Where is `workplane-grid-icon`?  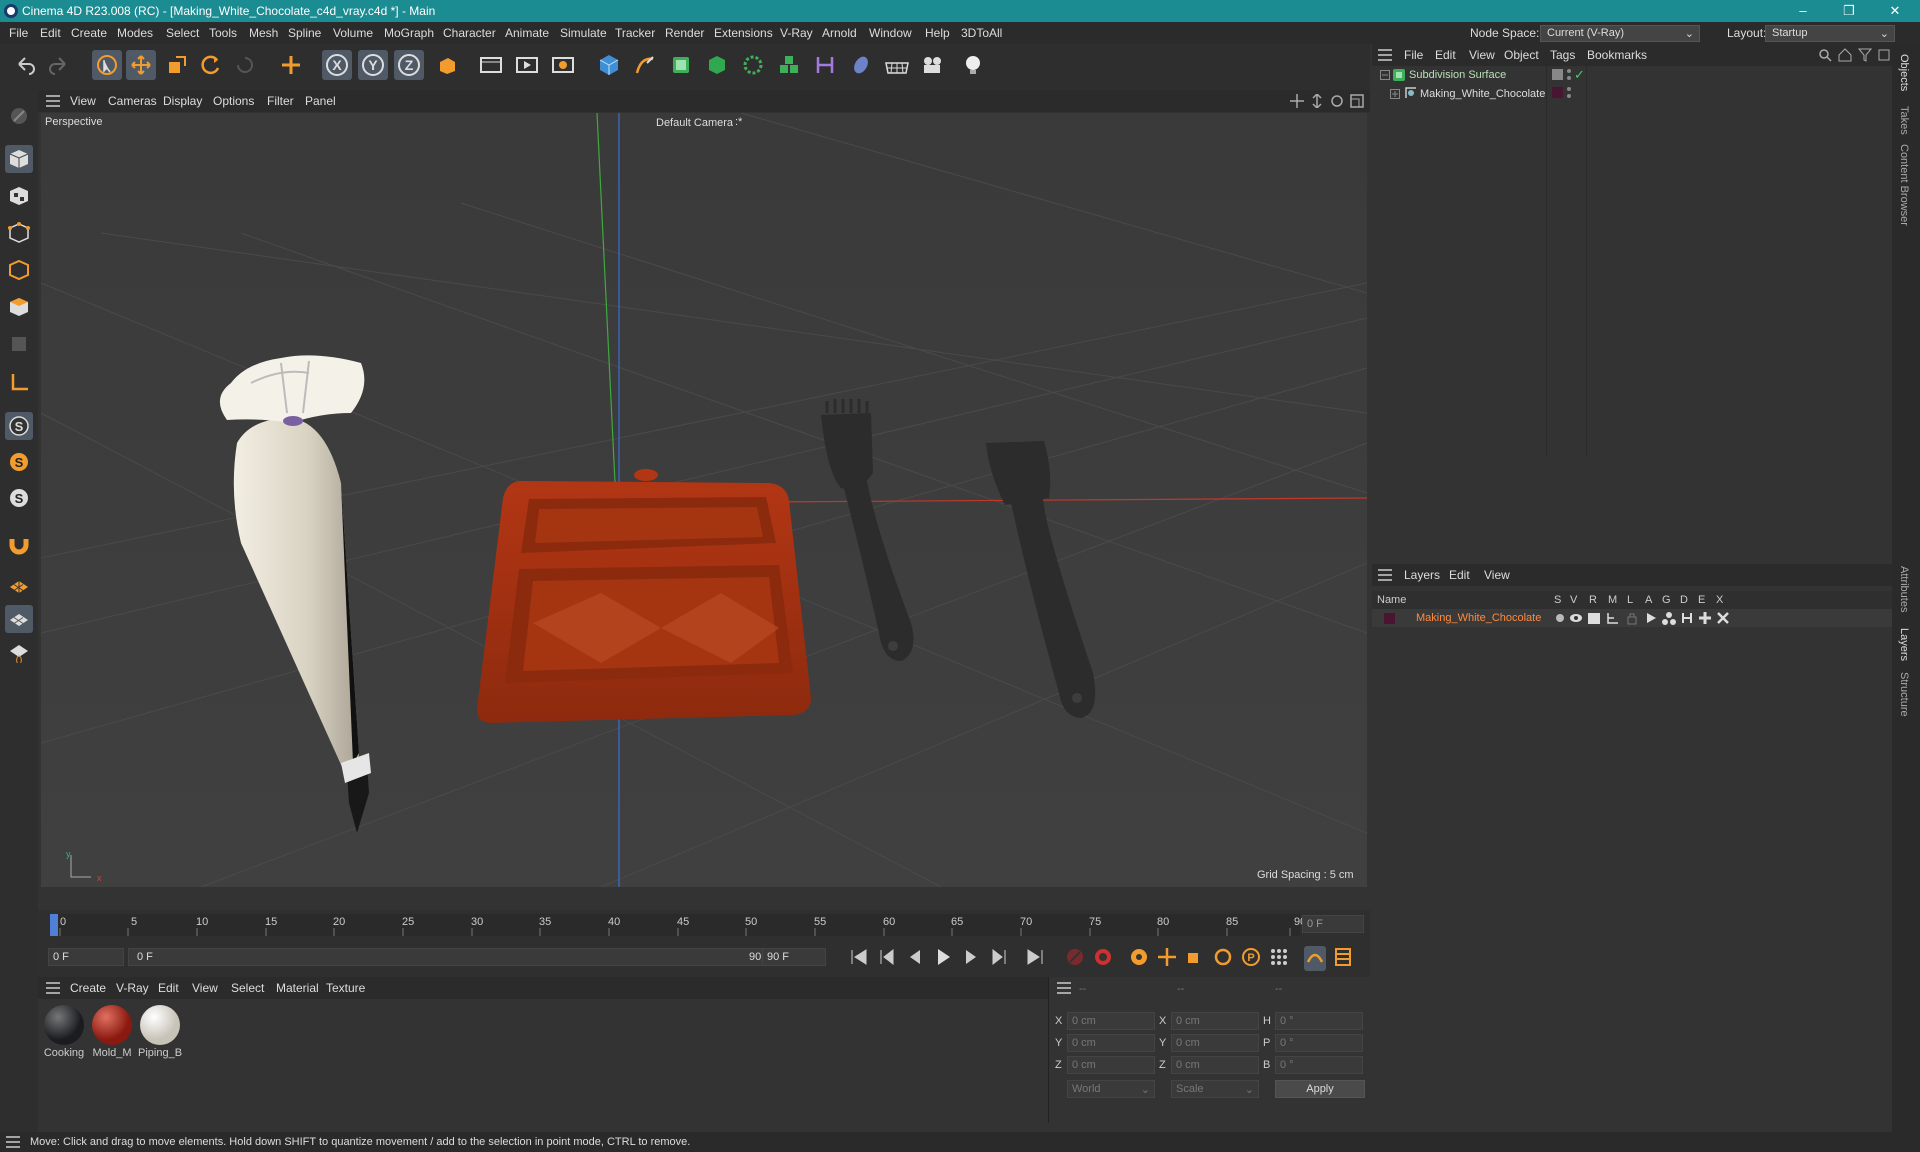
workplane-grid-icon is located at coordinates (19, 619).